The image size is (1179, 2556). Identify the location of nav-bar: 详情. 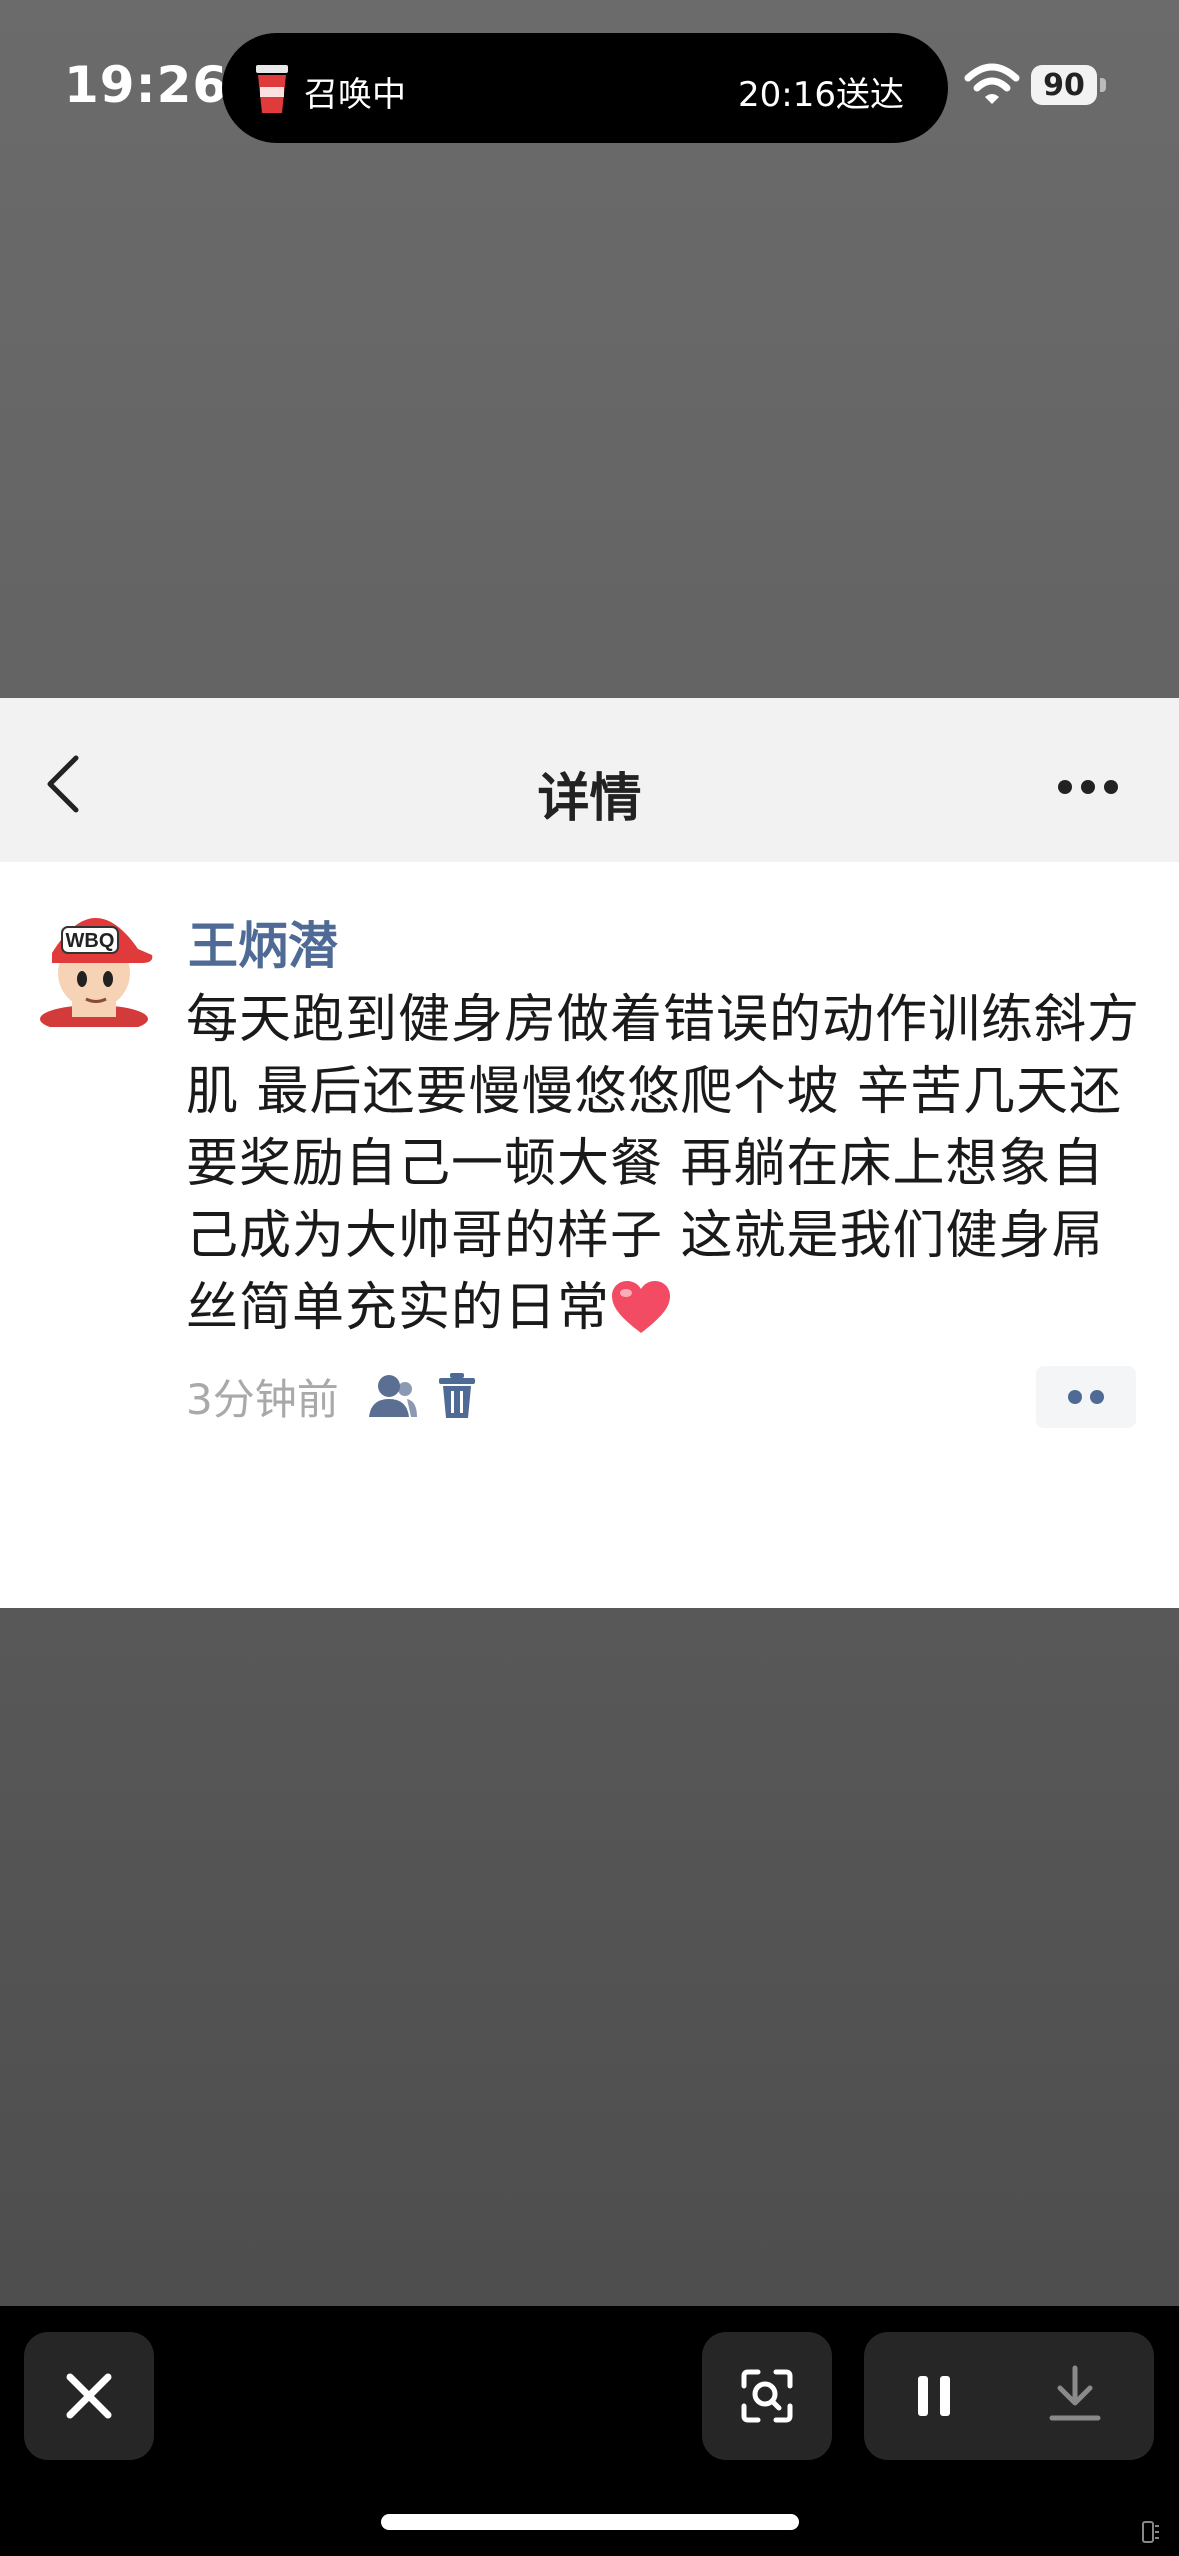
(589, 780).